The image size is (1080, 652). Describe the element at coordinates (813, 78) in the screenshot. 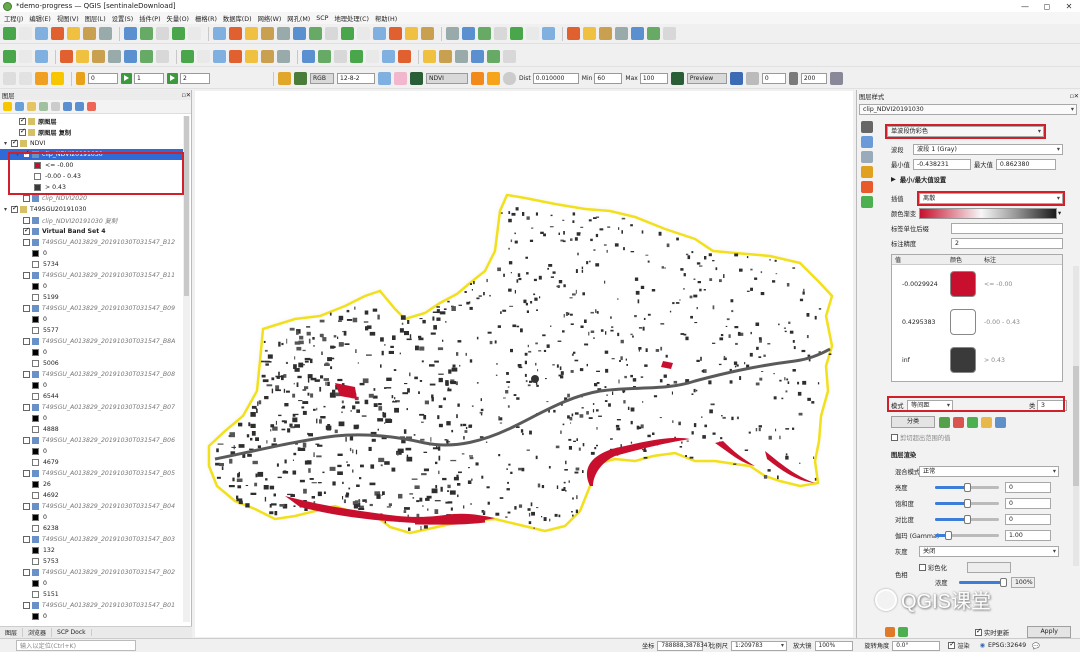

I see `s-field: 200` at that location.